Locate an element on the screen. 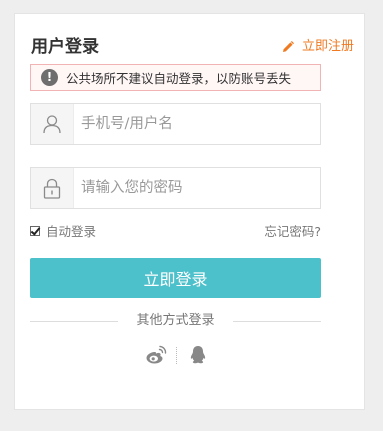  username-icon-box is located at coordinates (52, 124).